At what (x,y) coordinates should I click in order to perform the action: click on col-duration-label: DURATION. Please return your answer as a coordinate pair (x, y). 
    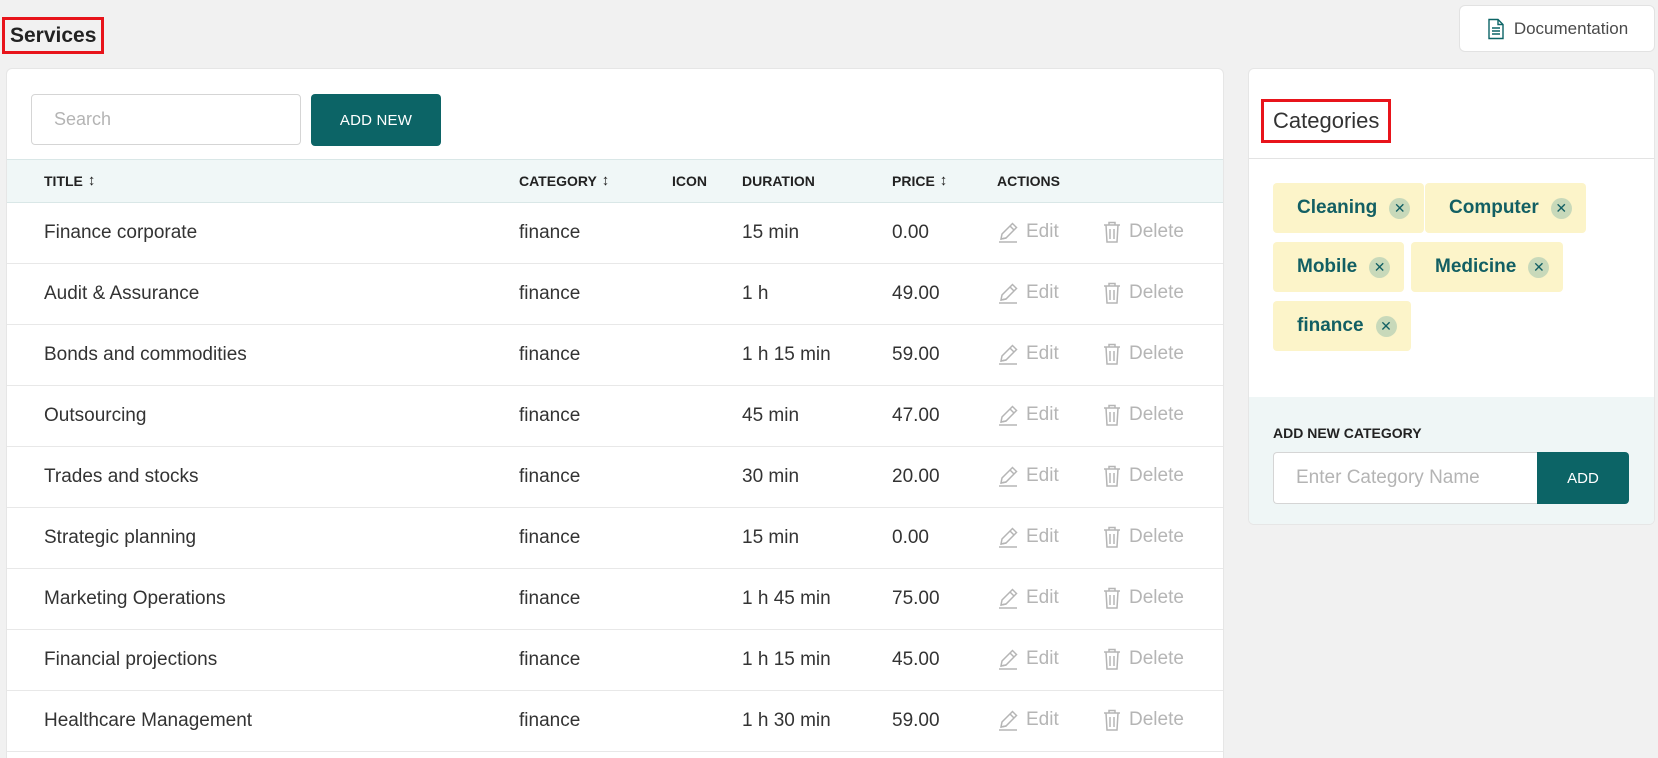
    Looking at the image, I should click on (778, 181).